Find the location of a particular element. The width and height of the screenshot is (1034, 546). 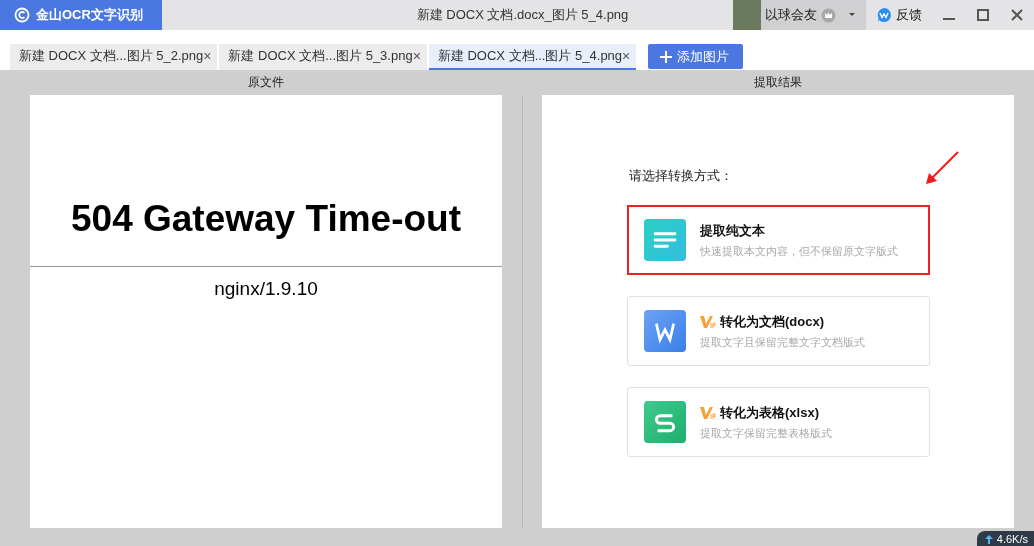

file-tab: 新建 DOCX 文档...图片 5_3.png× is located at coordinates (323, 57).